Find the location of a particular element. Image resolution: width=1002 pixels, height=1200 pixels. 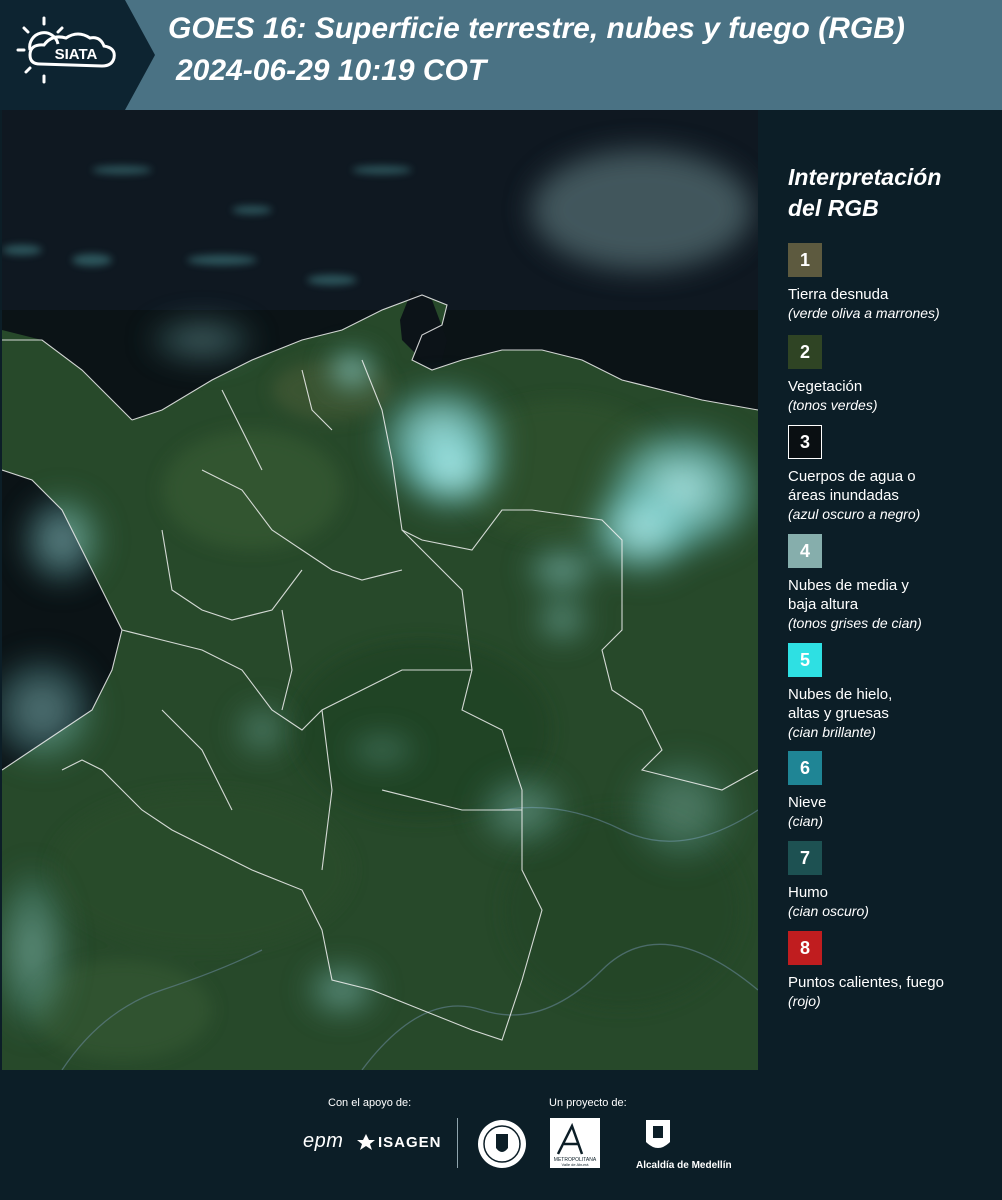

legend-swatch: 5 is located at coordinates (805, 660).